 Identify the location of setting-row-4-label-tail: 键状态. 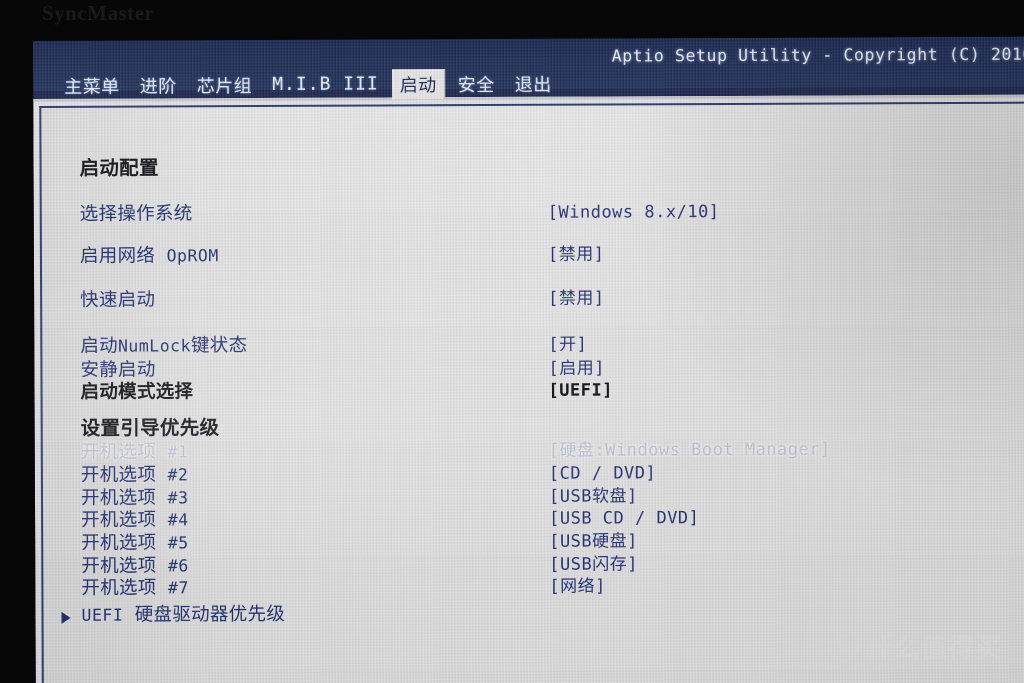
(219, 346).